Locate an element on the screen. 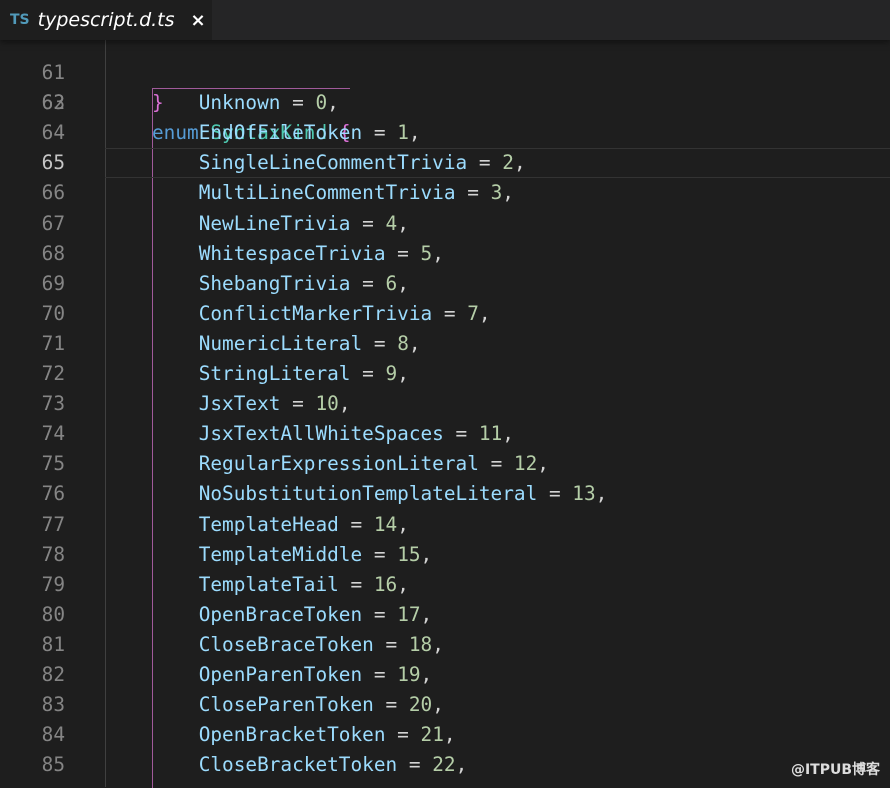 The image size is (890, 788). code-line: 83 CloseParenToken = 20, is located at coordinates (445, 705).